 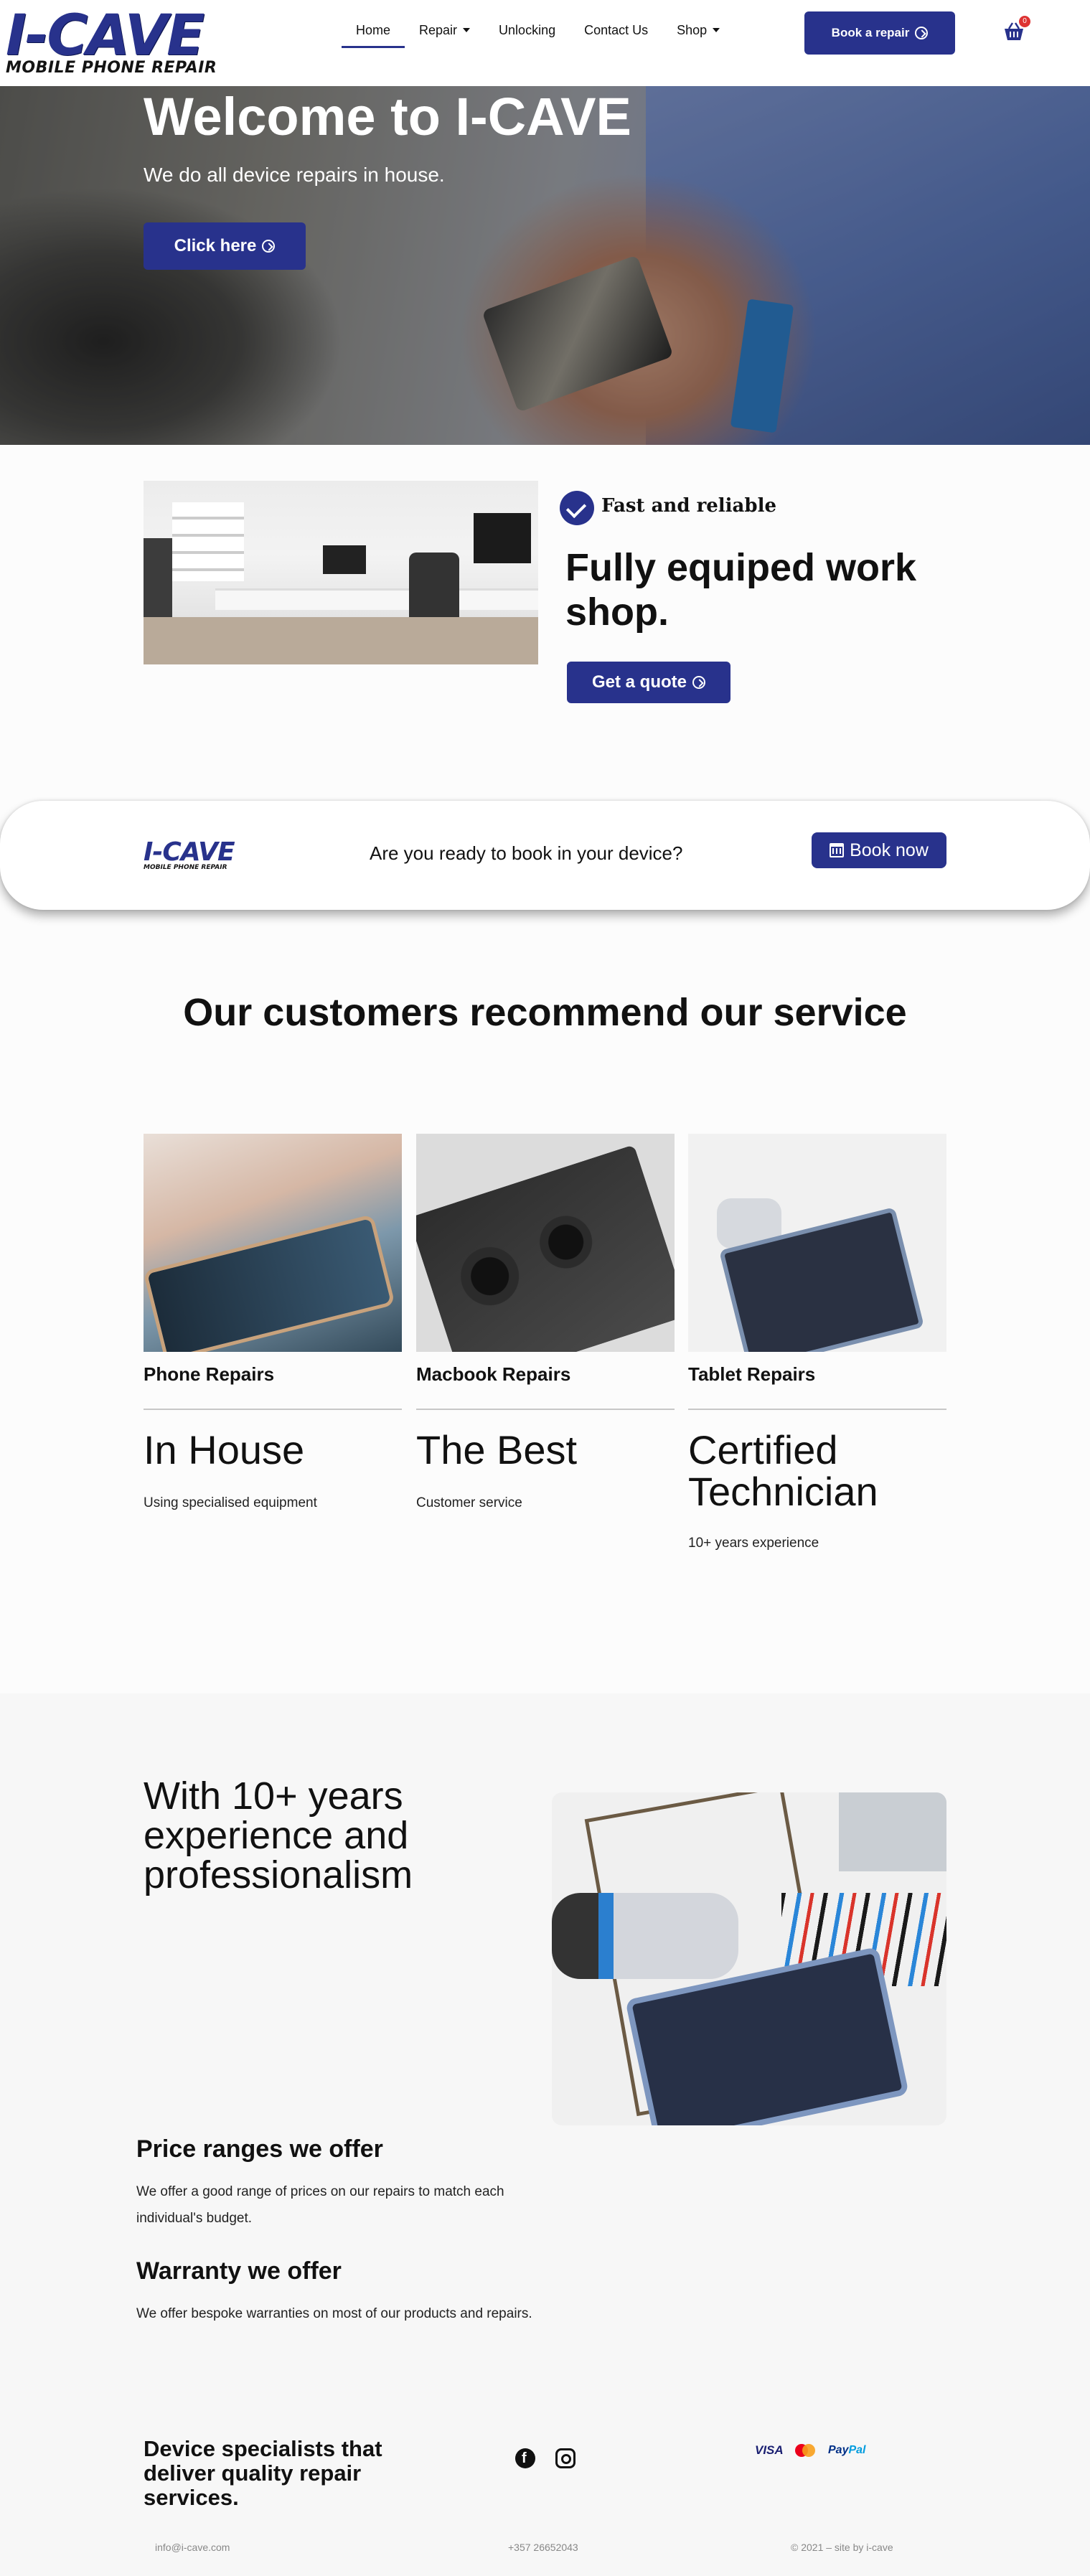 What do you see at coordinates (497, 1449) in the screenshot?
I see `service-headline-macbook: The Best` at bounding box center [497, 1449].